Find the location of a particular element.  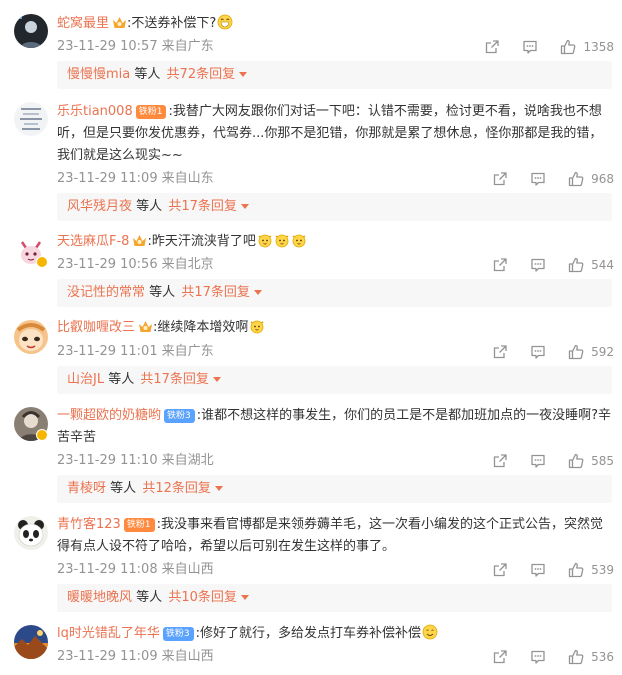

username: lq时光错乱了年华 is located at coordinates (108, 633).